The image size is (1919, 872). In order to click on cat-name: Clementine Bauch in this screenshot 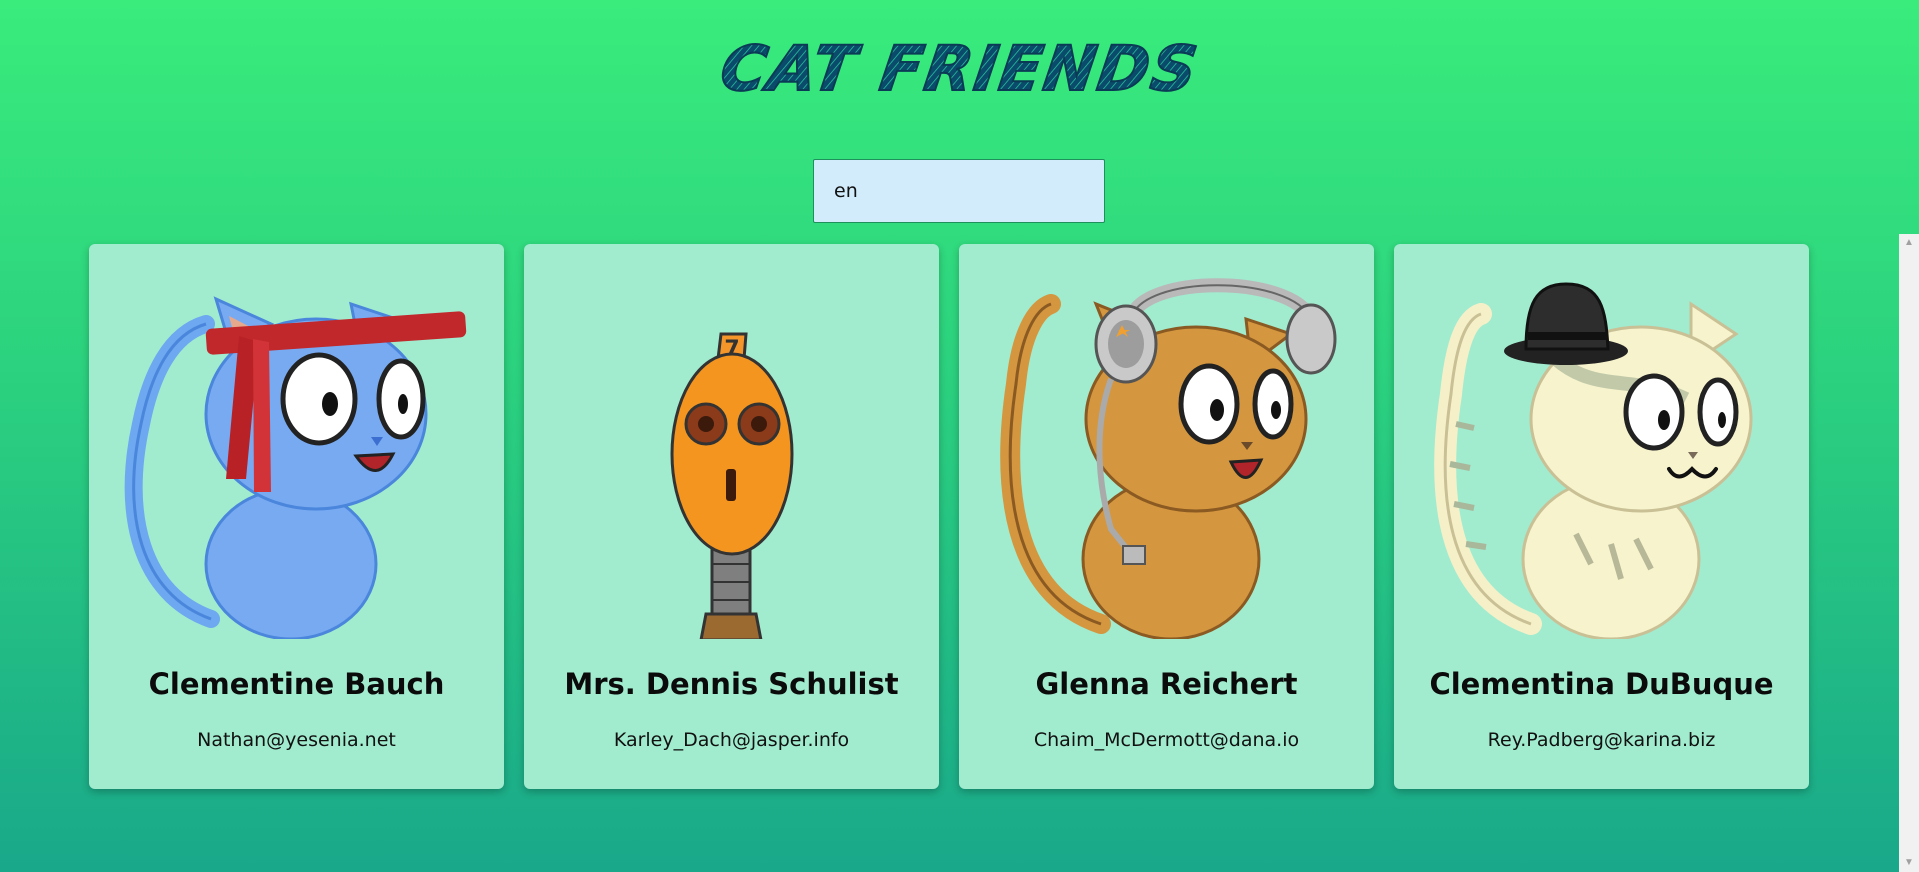, I will do `click(296, 684)`.